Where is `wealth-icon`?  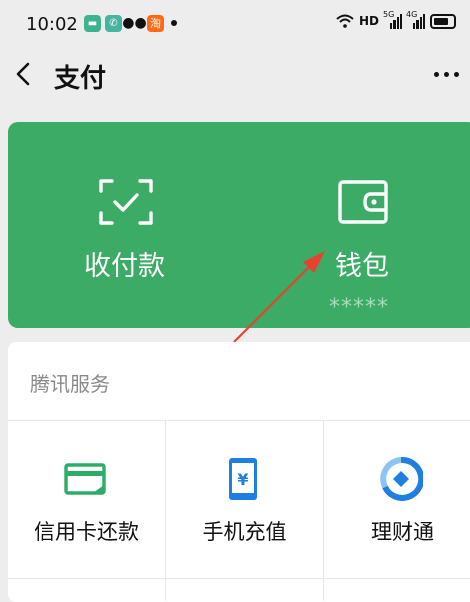
wealth-icon is located at coordinates (401, 479).